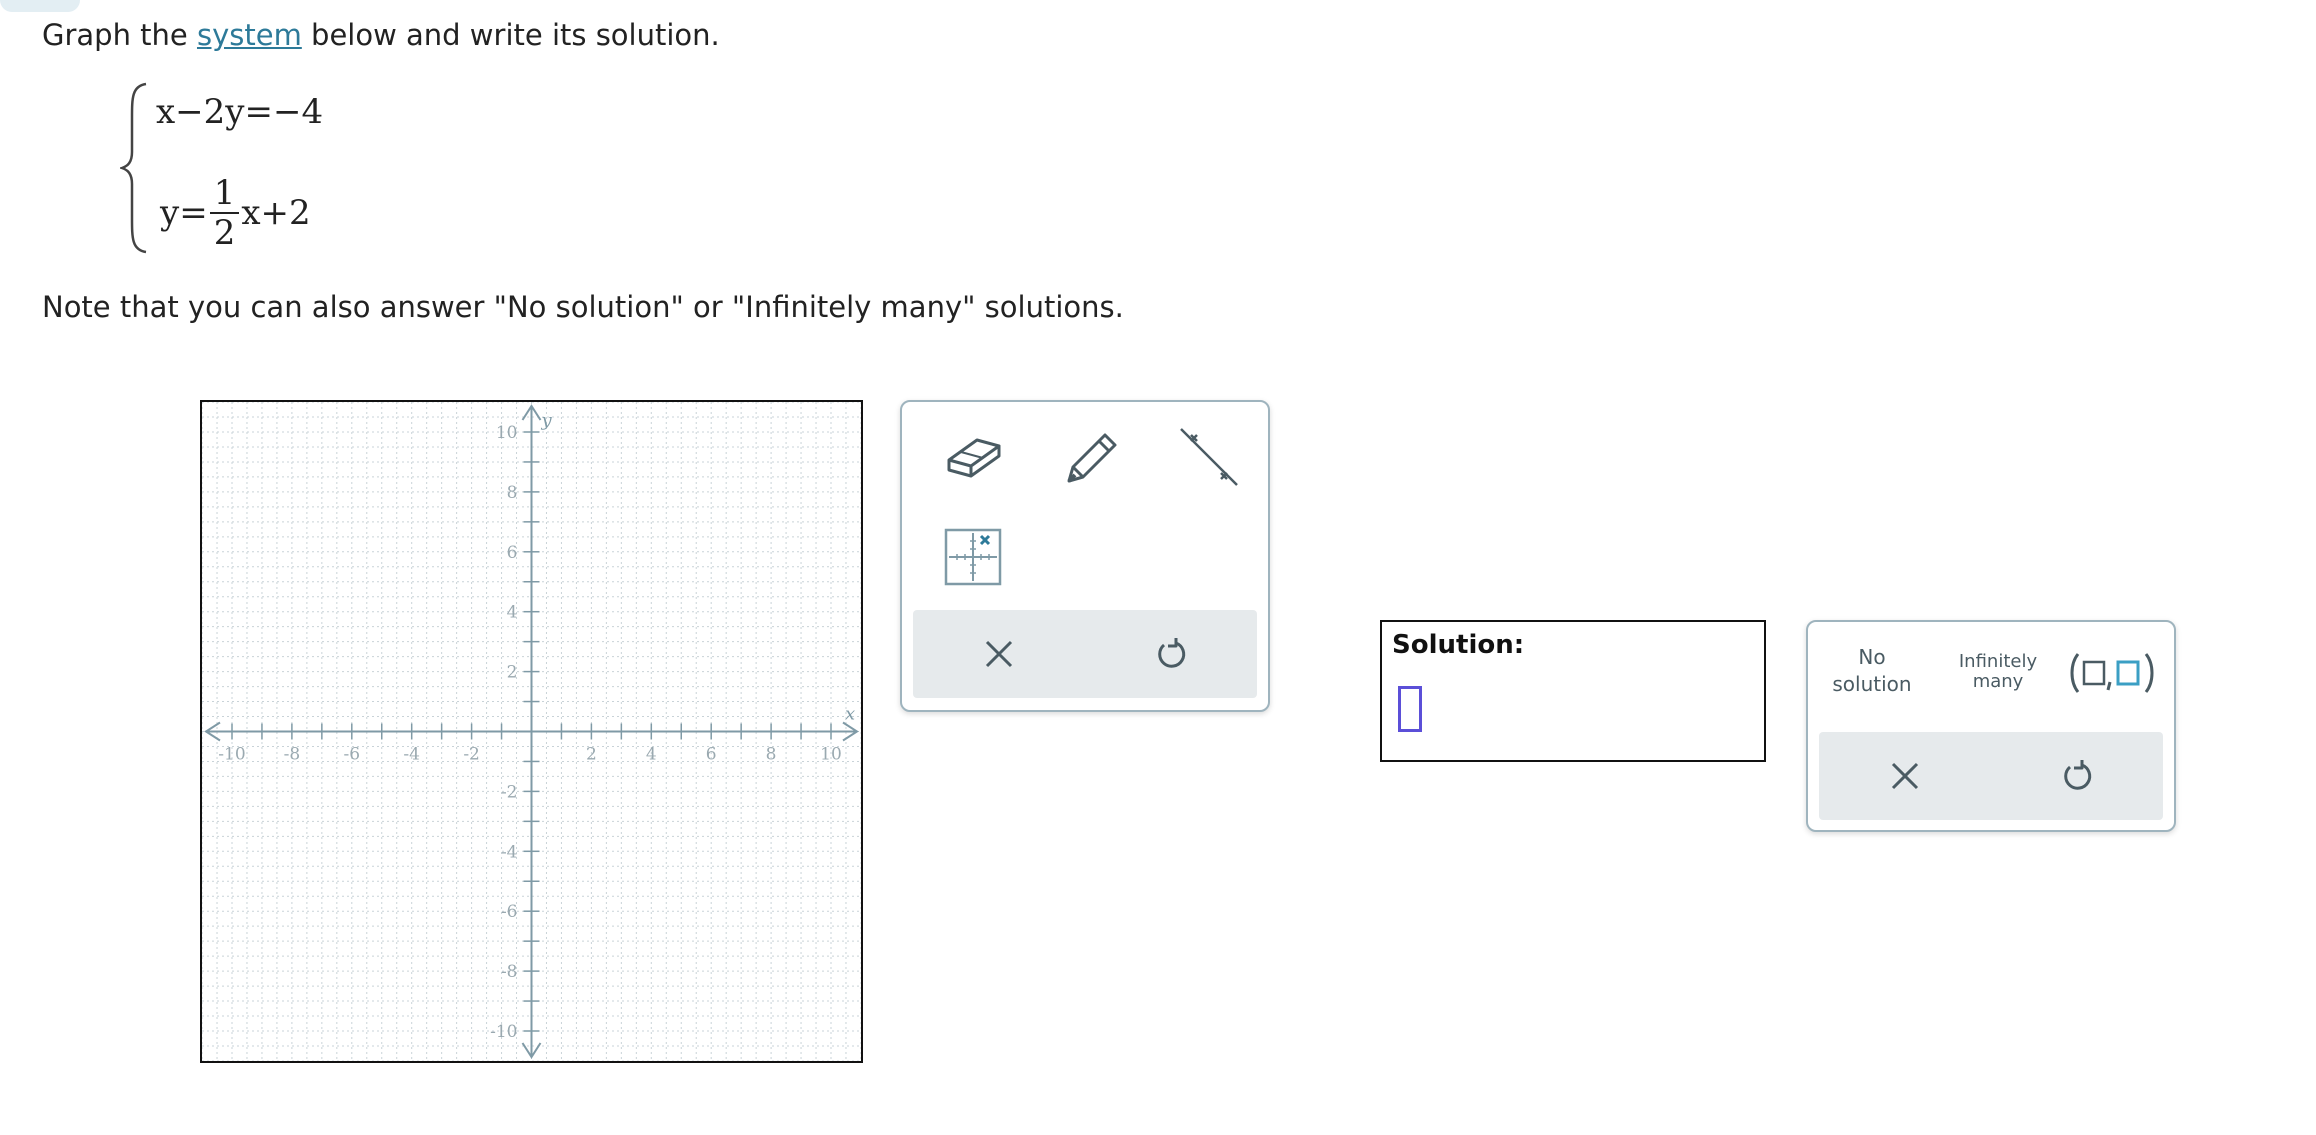  I want to click on equation-2-lhs: y=, so click(184, 213).